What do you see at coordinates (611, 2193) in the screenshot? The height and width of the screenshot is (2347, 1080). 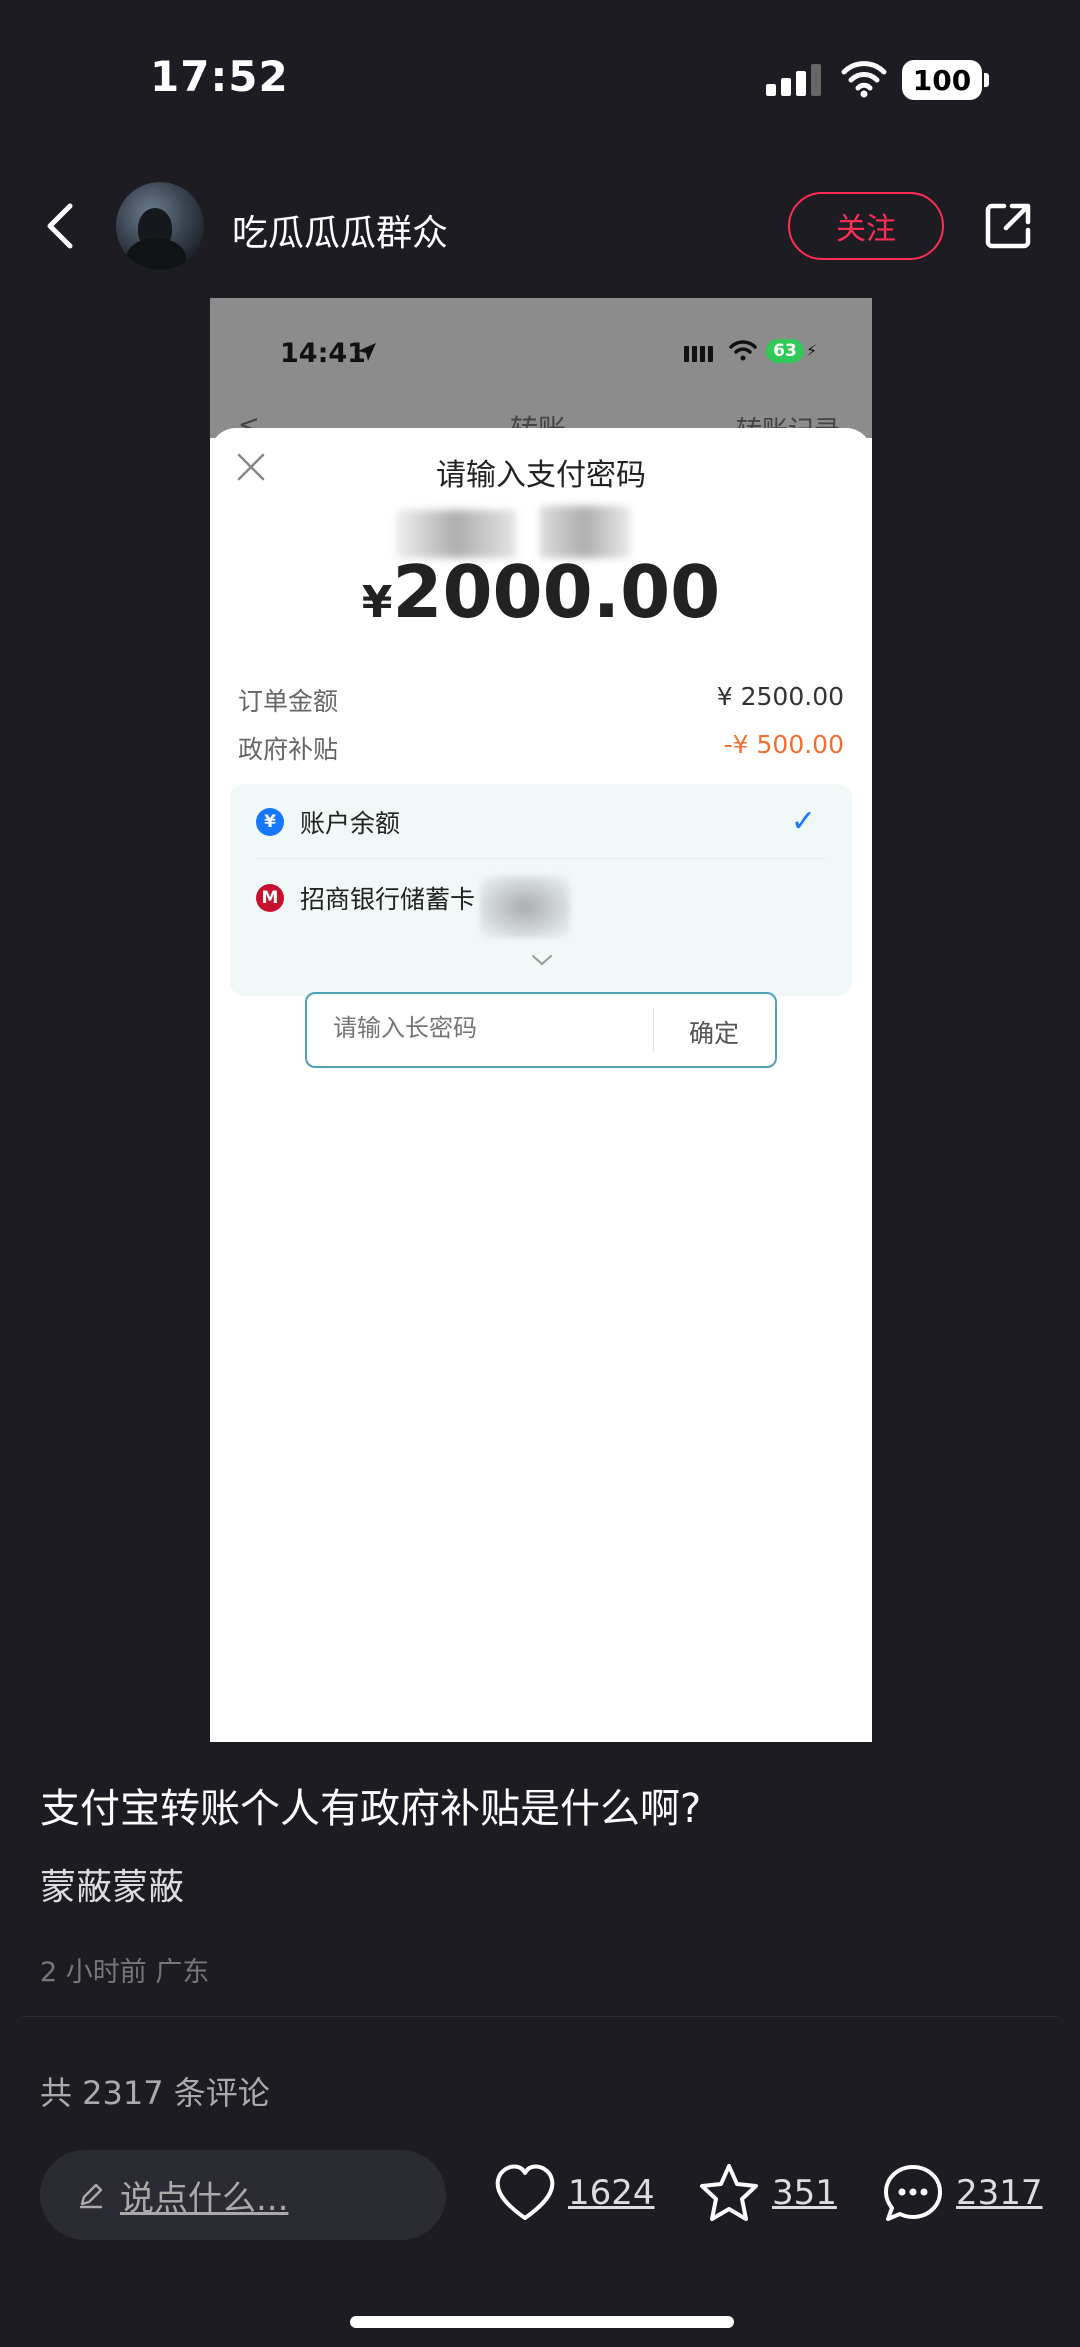 I see `like-count: 1624` at bounding box center [611, 2193].